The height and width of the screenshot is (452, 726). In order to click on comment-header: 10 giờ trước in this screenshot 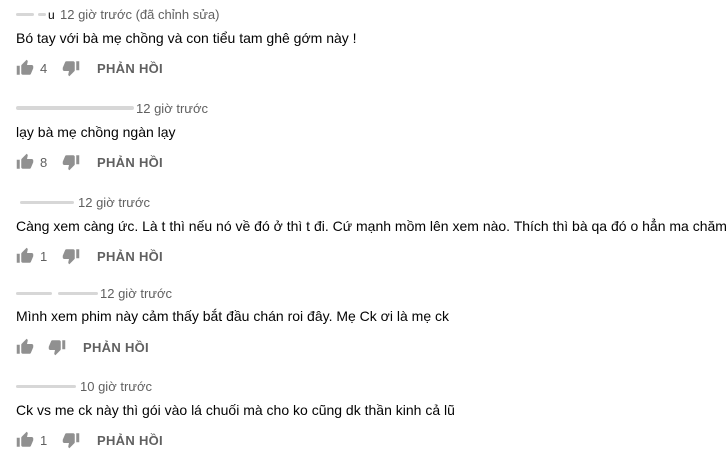, I will do `click(84, 387)`.